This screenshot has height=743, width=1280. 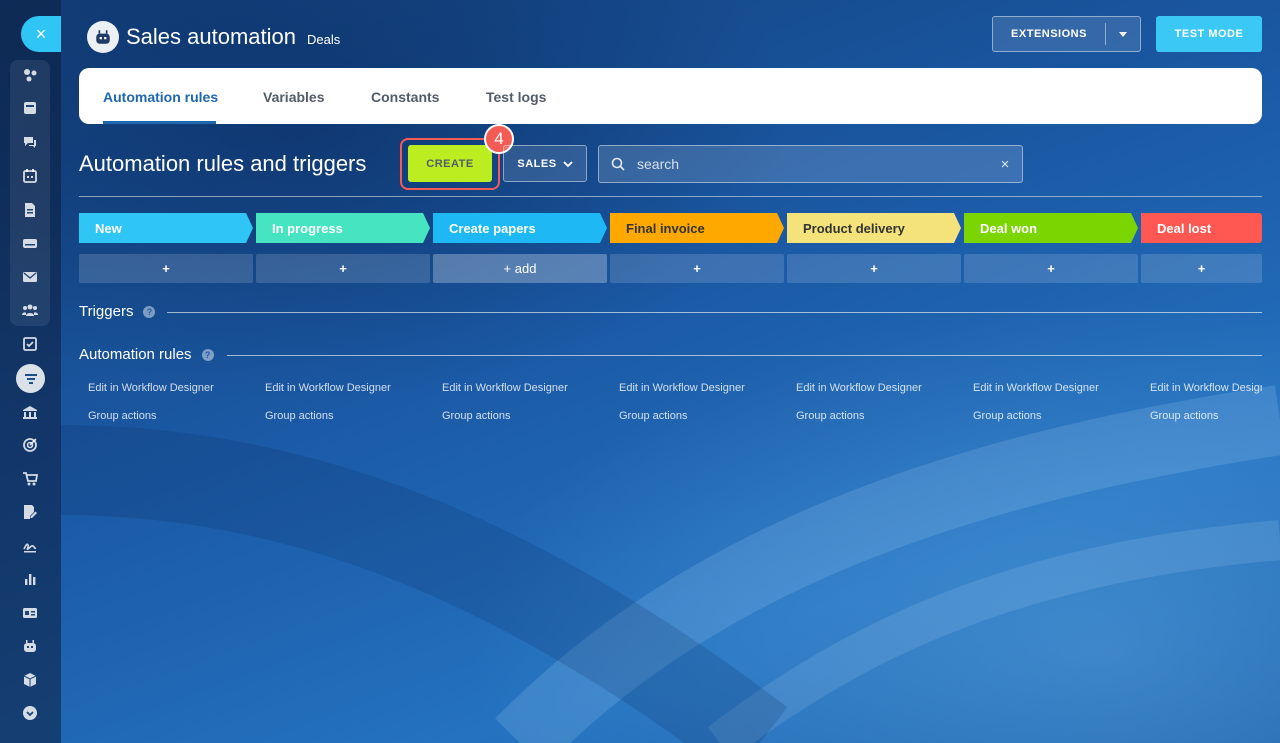 What do you see at coordinates (30, 579) in the screenshot?
I see `analytics-icon` at bounding box center [30, 579].